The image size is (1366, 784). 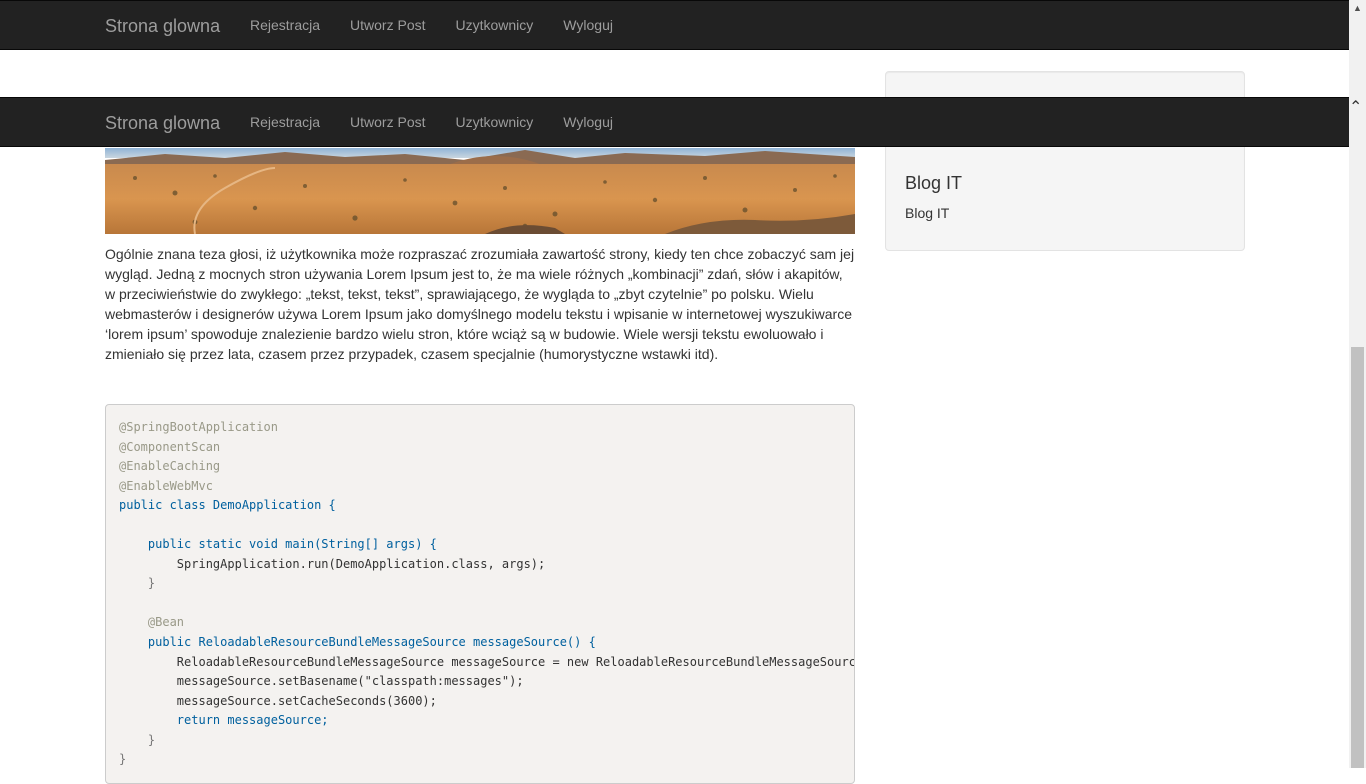 I want to click on sidebar-text: Blog IT, so click(x=927, y=213).